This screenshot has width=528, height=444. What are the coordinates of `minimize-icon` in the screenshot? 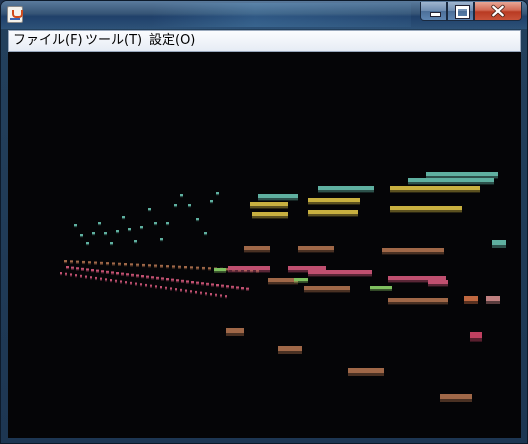 It's located at (435, 14).